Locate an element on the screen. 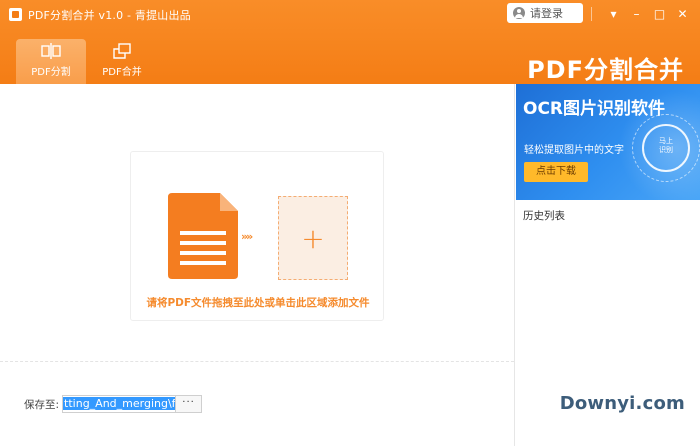 This screenshot has width=700, height=446. add-file-box: + is located at coordinates (313, 238).